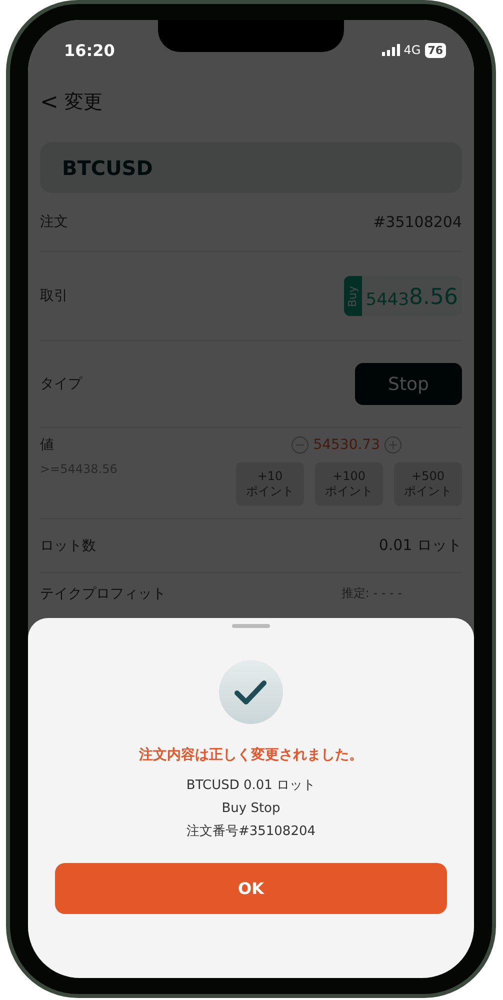  I want to click on row-label: 値, so click(47, 445).